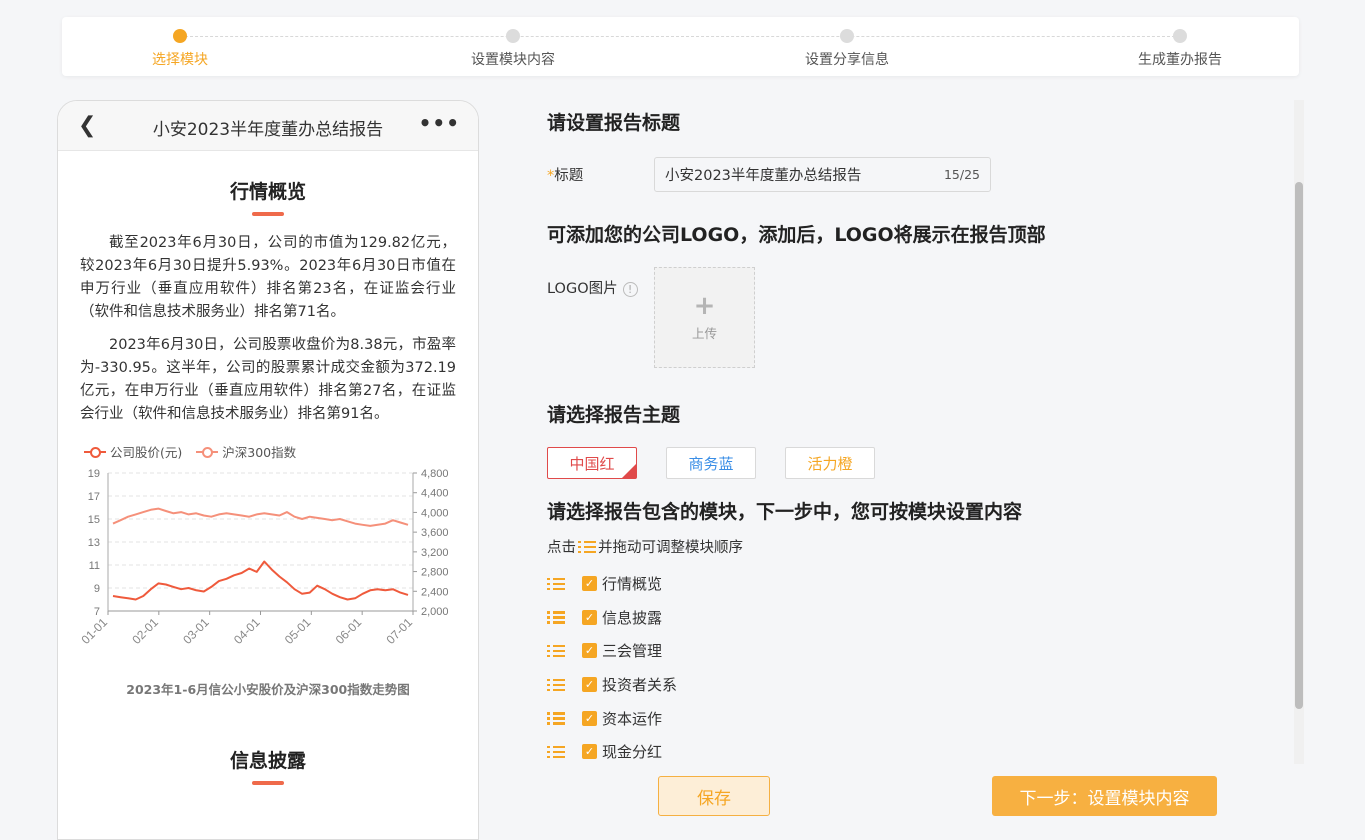  I want to click on stepper-line, so click(680, 36).